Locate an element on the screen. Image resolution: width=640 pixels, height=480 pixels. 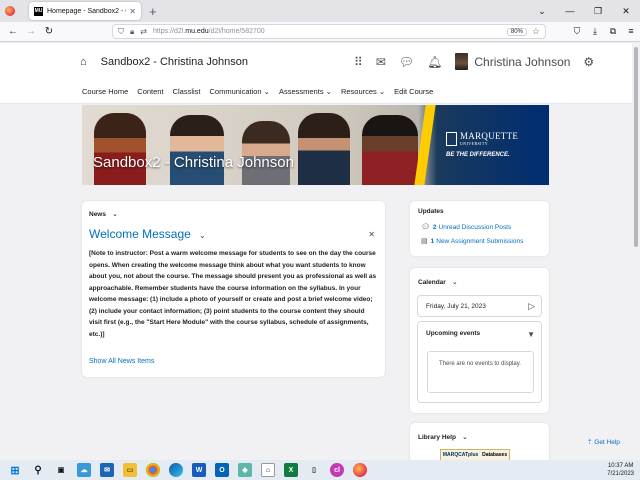
notes-icon: ◆ is located at coordinates (245, 470).